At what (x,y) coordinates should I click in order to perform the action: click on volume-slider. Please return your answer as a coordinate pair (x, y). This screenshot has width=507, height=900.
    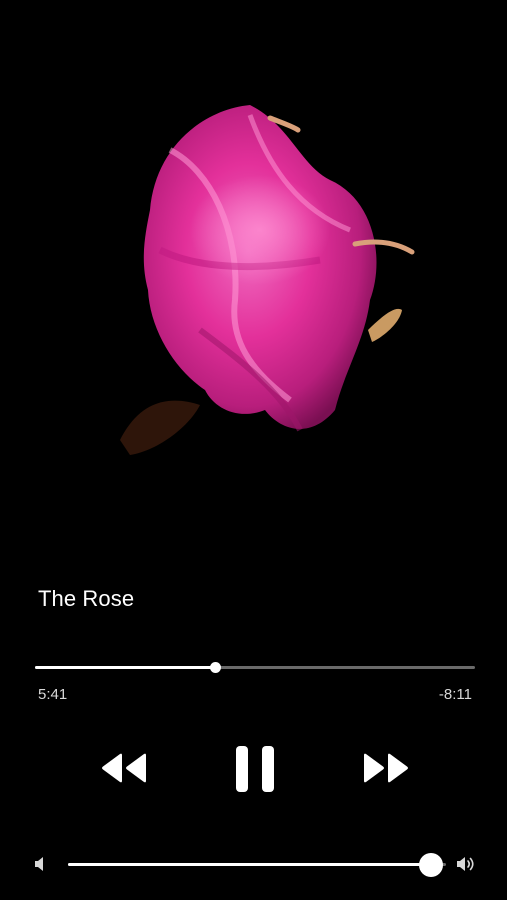
    Looking at the image, I should click on (257, 865).